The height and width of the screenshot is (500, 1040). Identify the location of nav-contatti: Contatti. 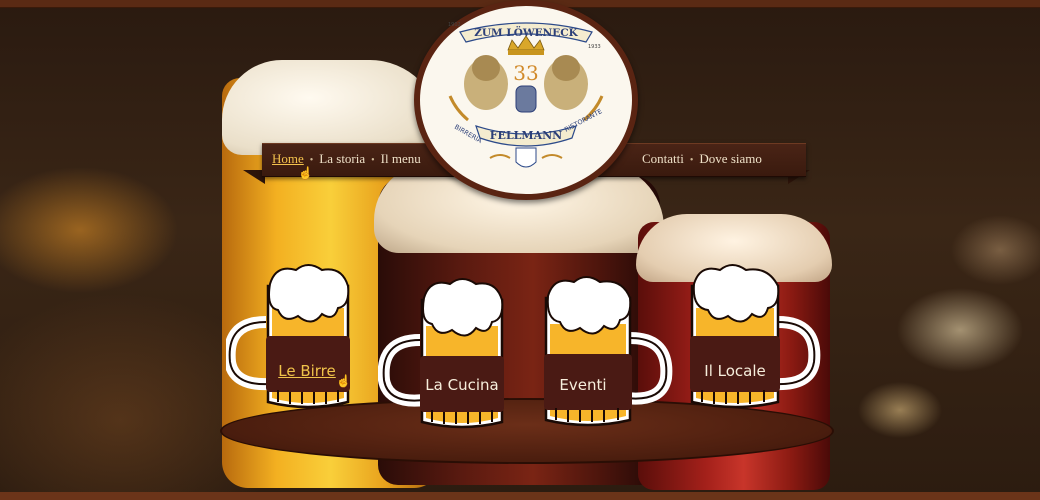
(663, 158).